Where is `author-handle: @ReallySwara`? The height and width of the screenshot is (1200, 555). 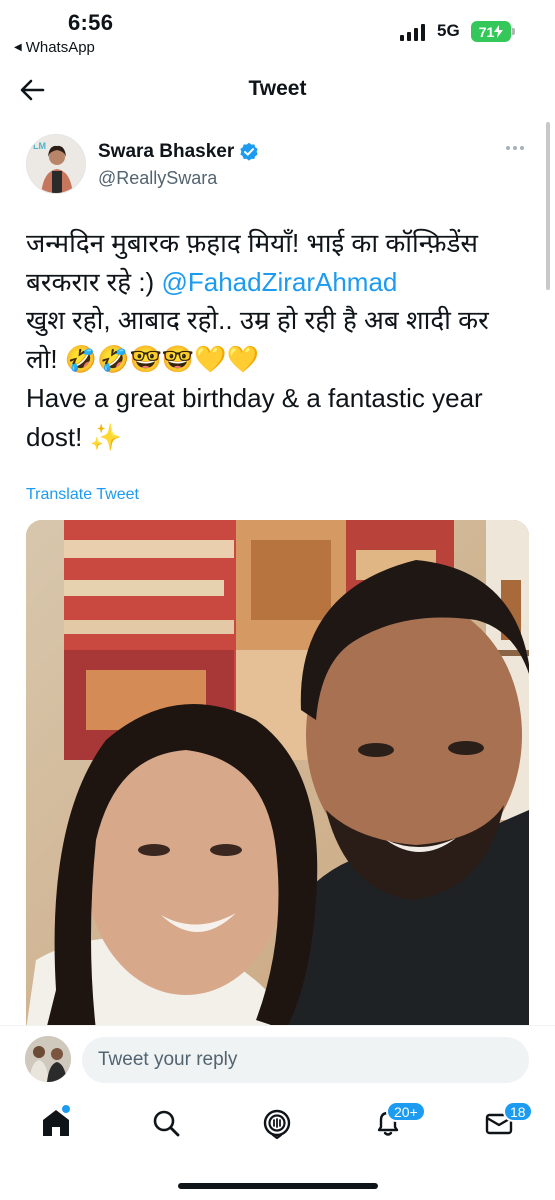
author-handle: @ReallySwara is located at coordinates (157, 178).